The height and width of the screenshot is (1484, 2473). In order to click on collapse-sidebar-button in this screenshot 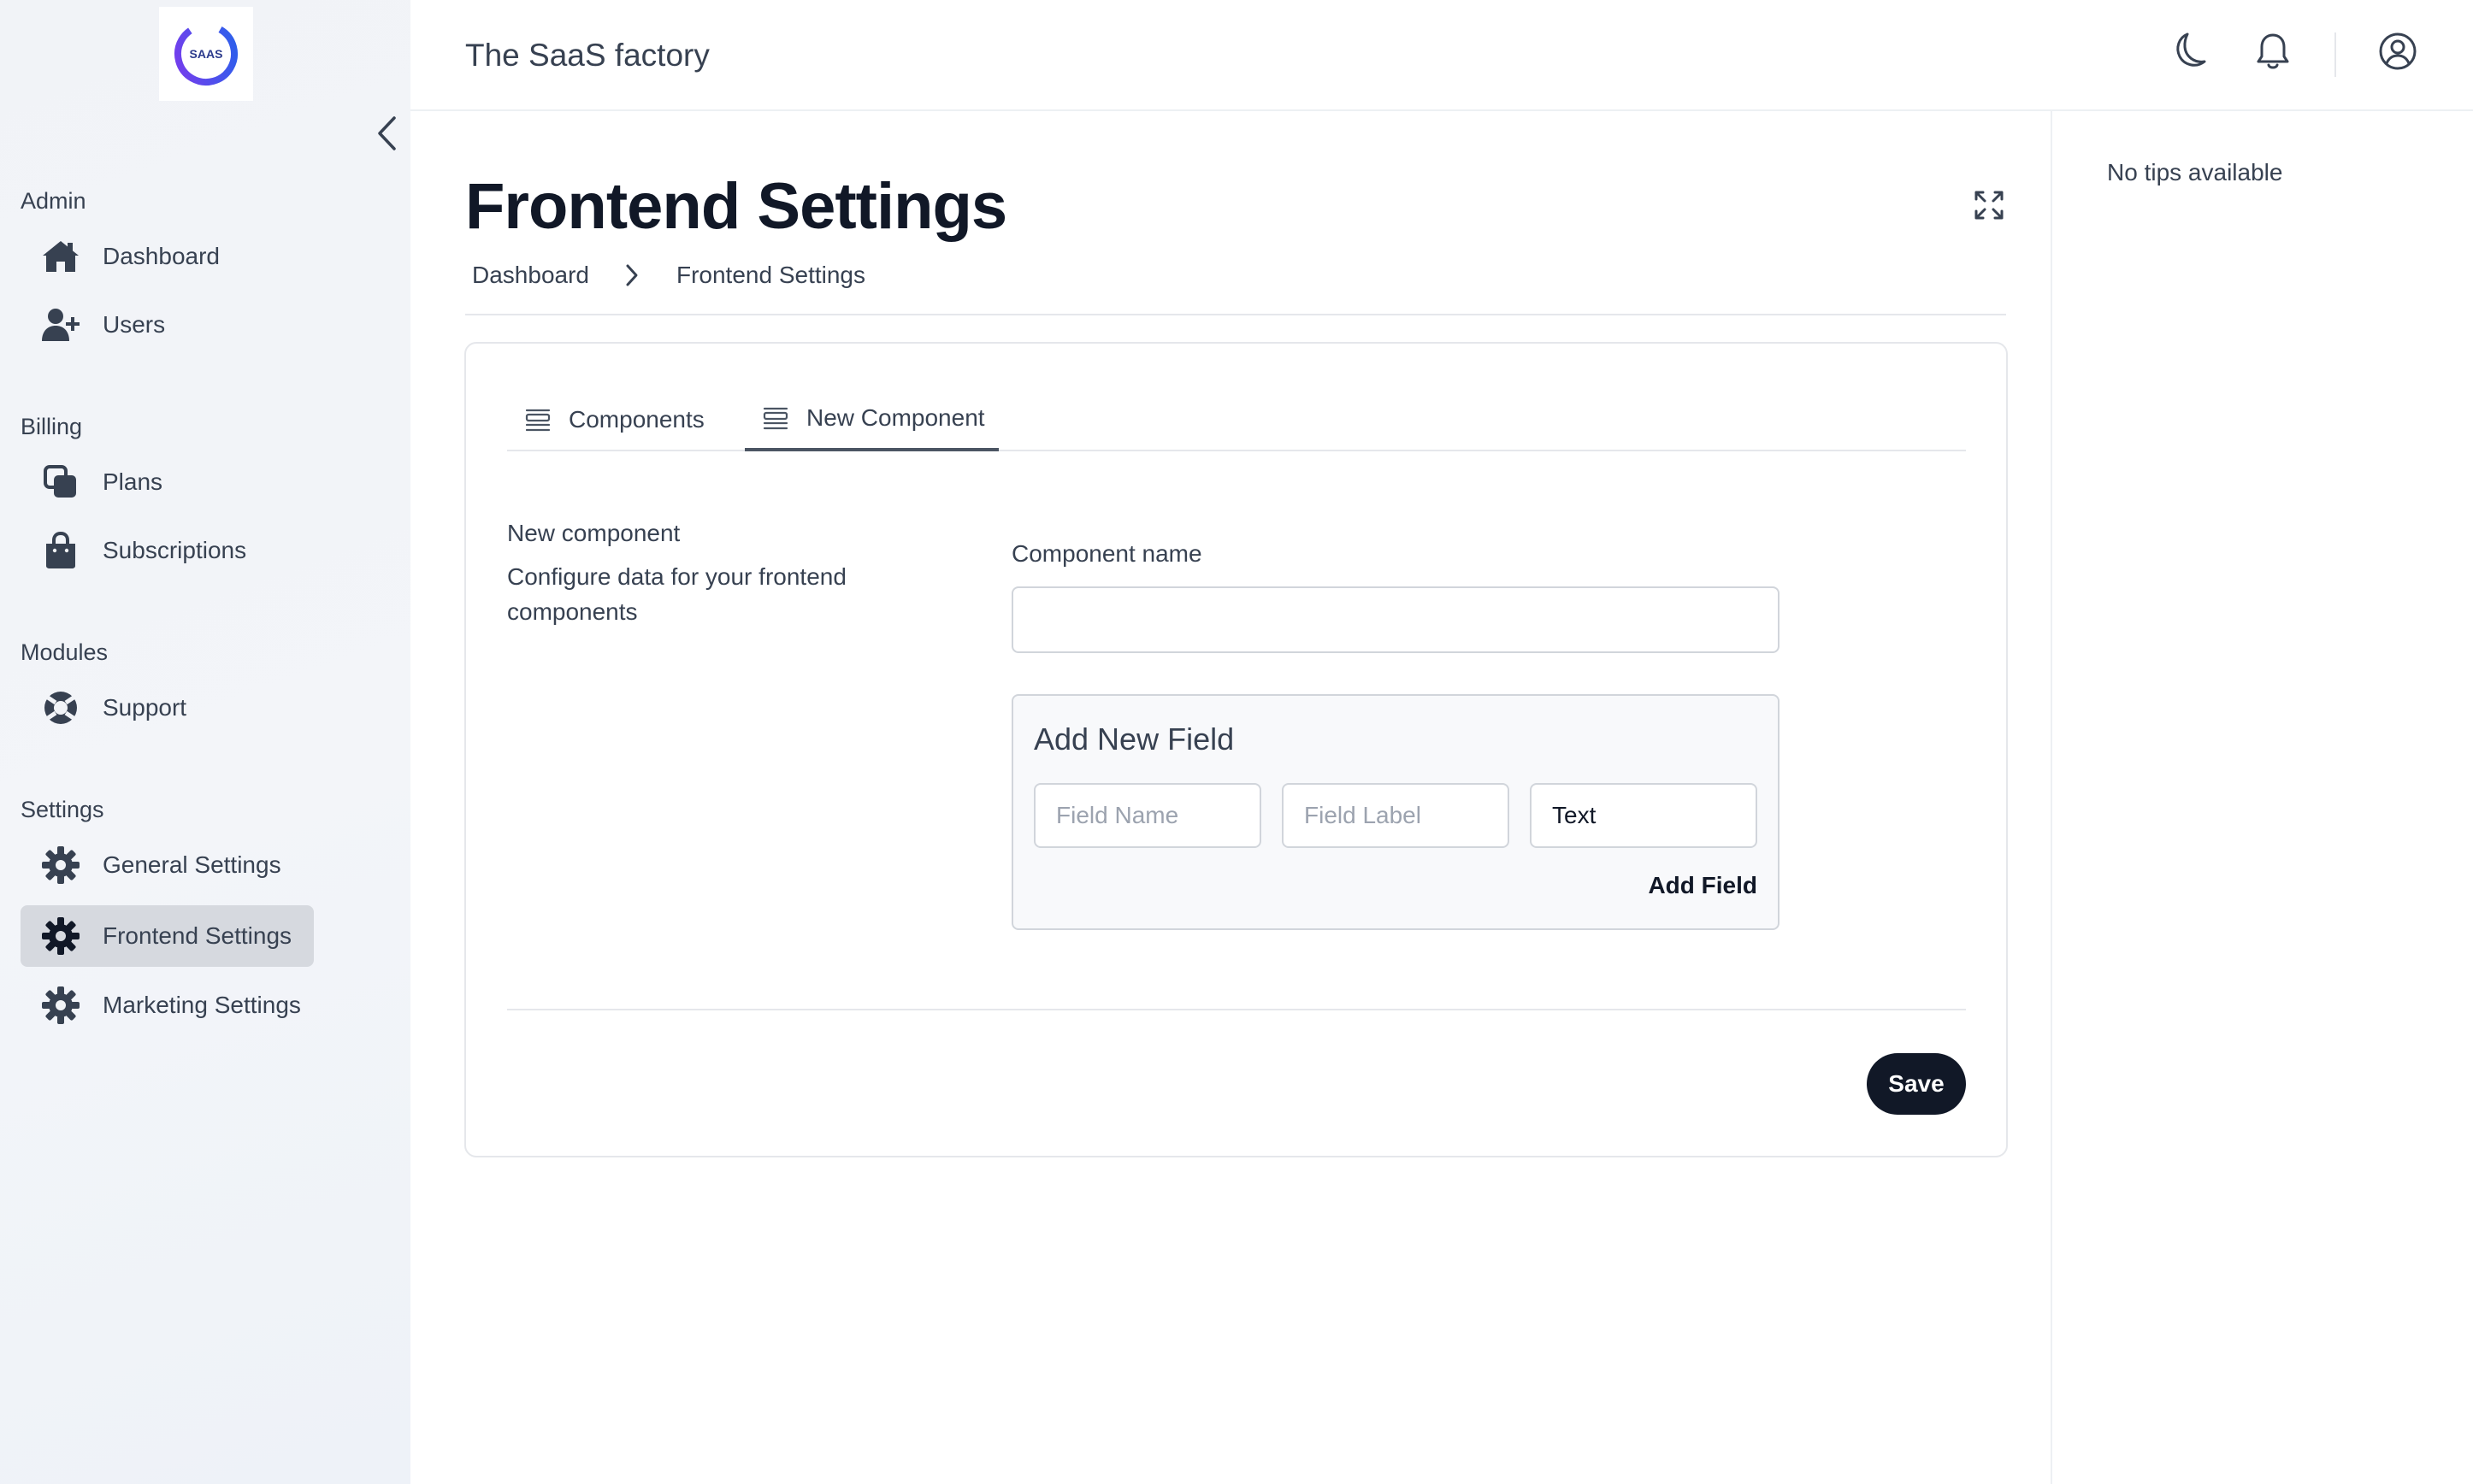, I will do `click(386, 133)`.